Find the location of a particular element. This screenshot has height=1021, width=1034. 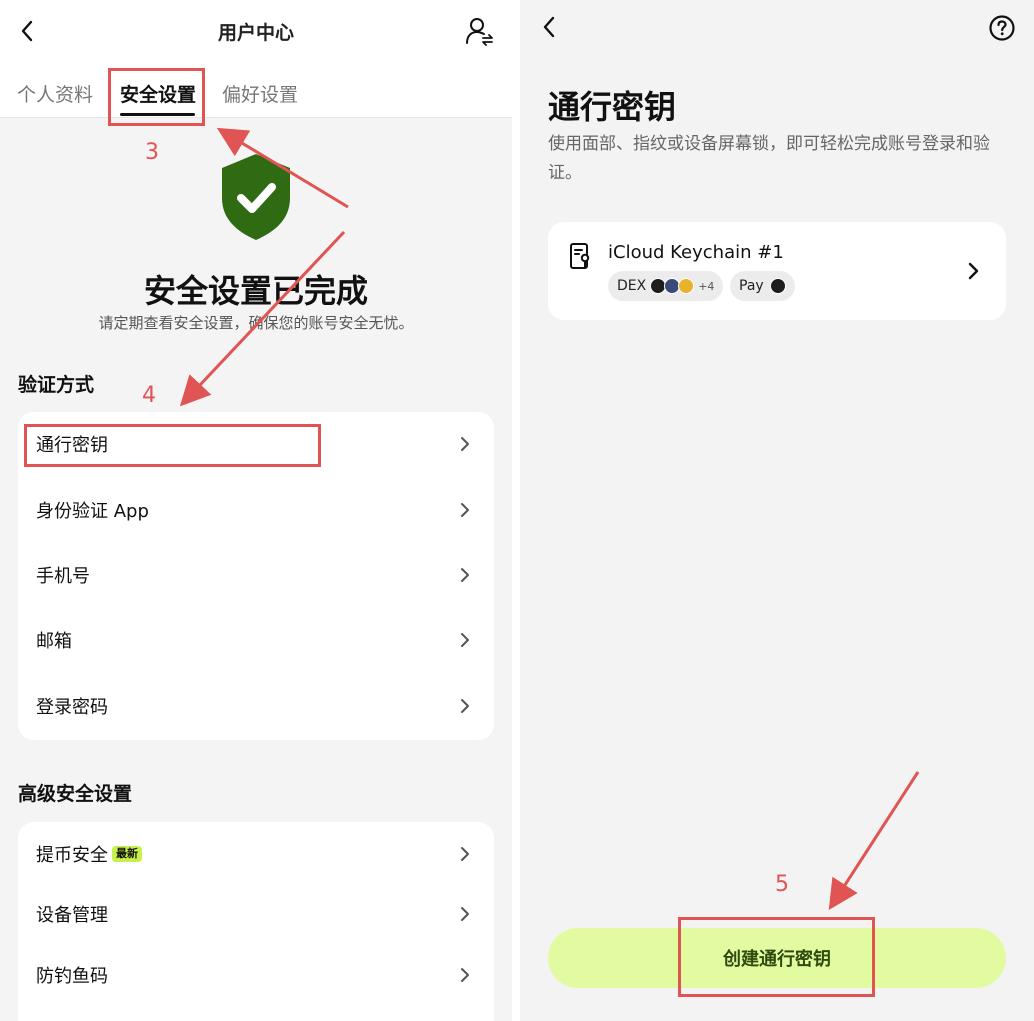

list-item-device-management: 设备管理 is located at coordinates (256, 914).